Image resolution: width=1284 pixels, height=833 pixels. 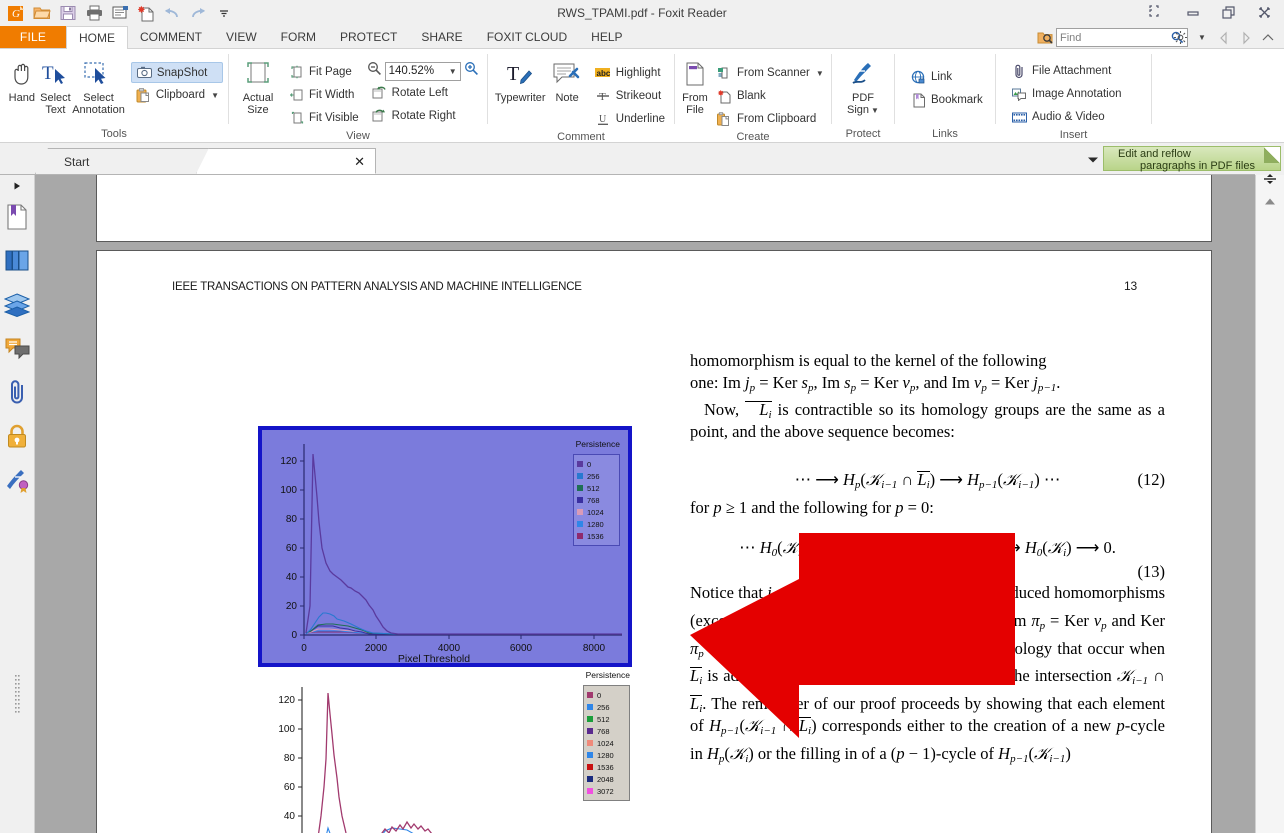 What do you see at coordinates (630, 96) in the screenshot?
I see `strikeout-button: T Strikeout` at bounding box center [630, 96].